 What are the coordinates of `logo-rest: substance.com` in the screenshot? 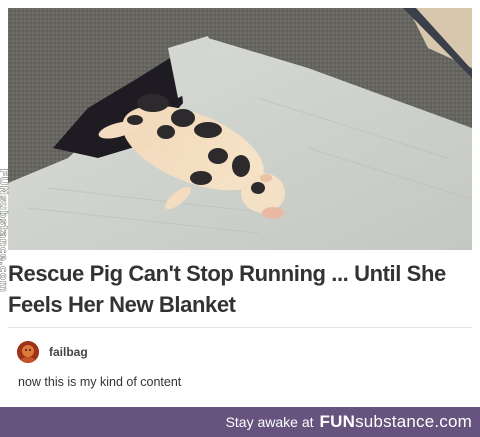 It's located at (413, 421).